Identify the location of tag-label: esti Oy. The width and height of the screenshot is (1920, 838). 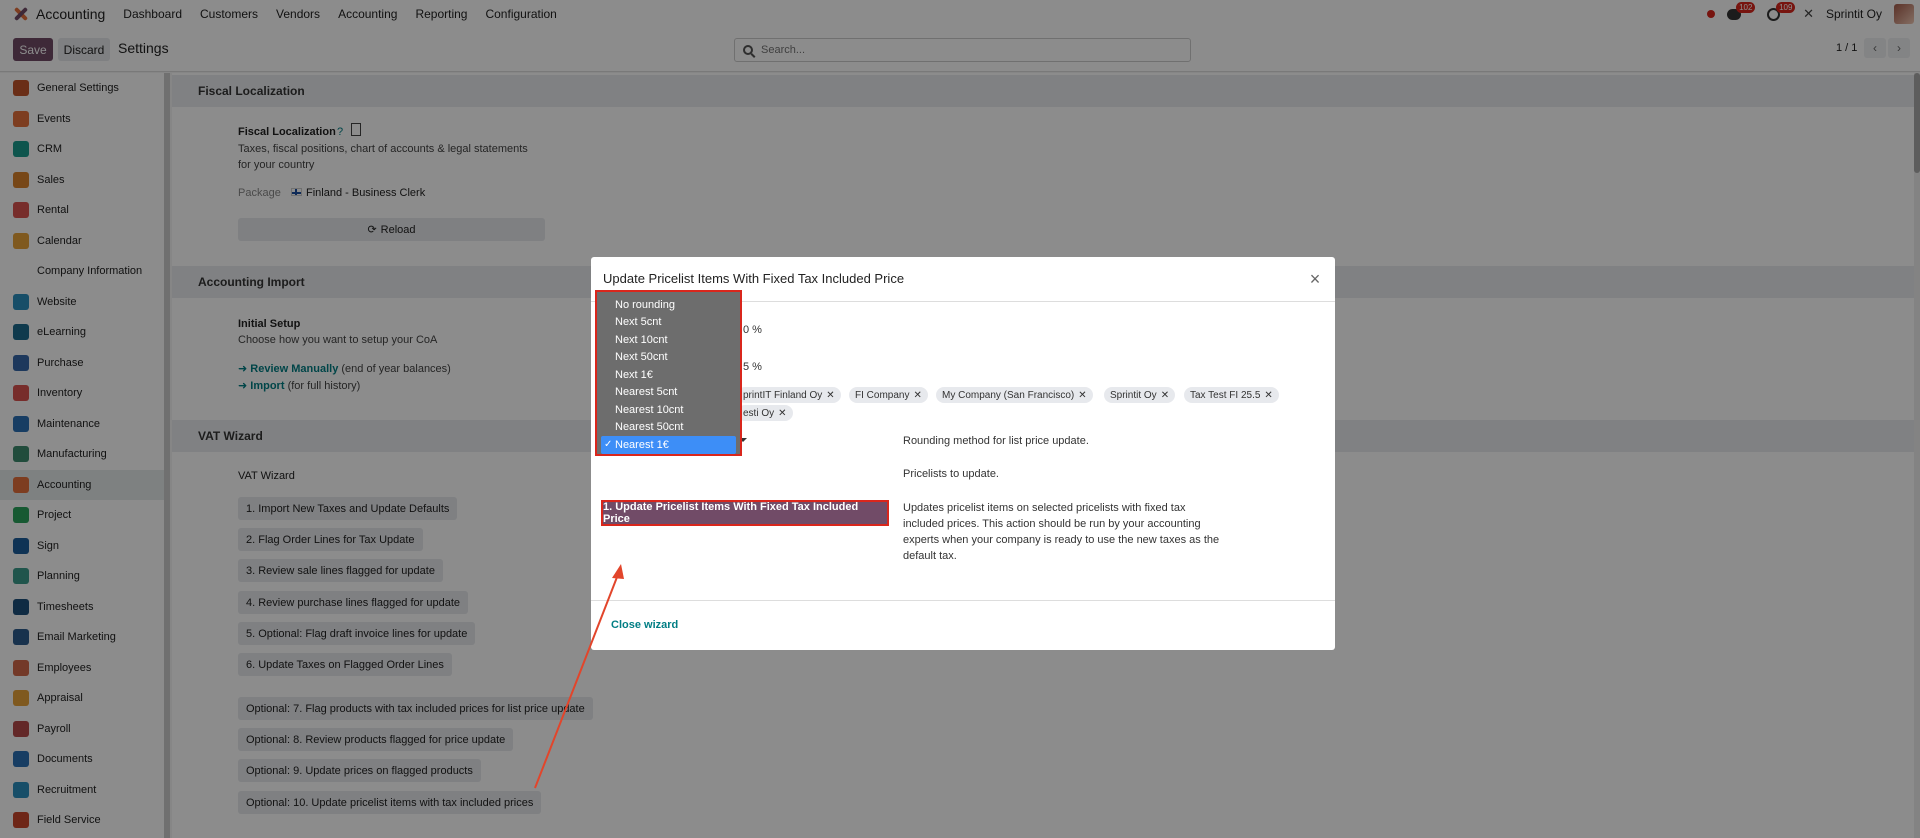
(759, 413).